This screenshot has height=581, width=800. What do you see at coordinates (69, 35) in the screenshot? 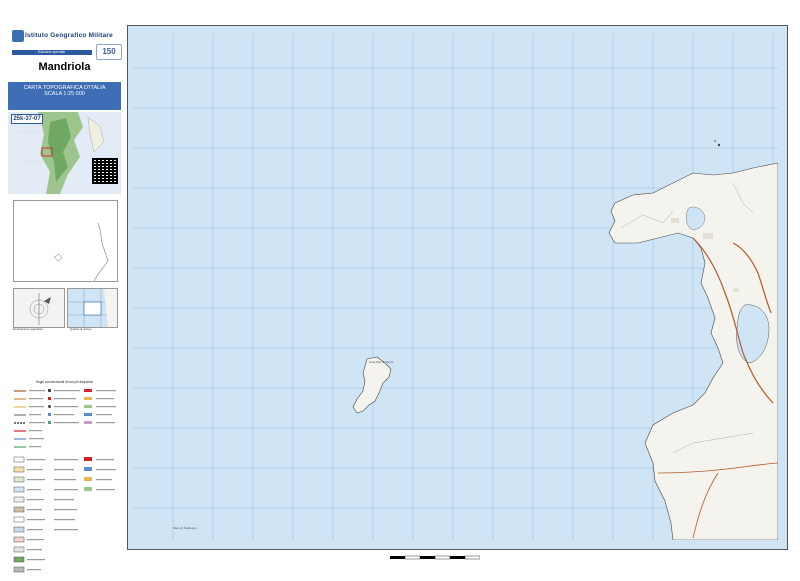
I see `org-name: Istituto Geografico Militare` at bounding box center [69, 35].